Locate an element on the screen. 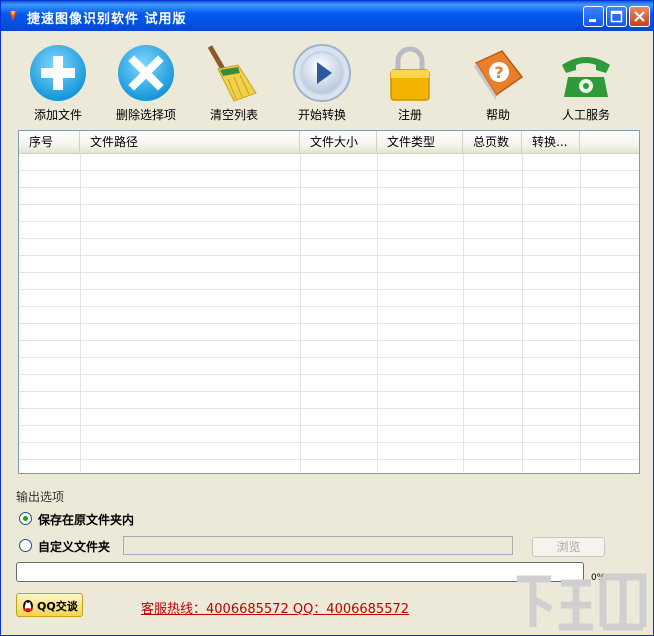  start-convert-label: 开始转换 is located at coordinates (321, 115).